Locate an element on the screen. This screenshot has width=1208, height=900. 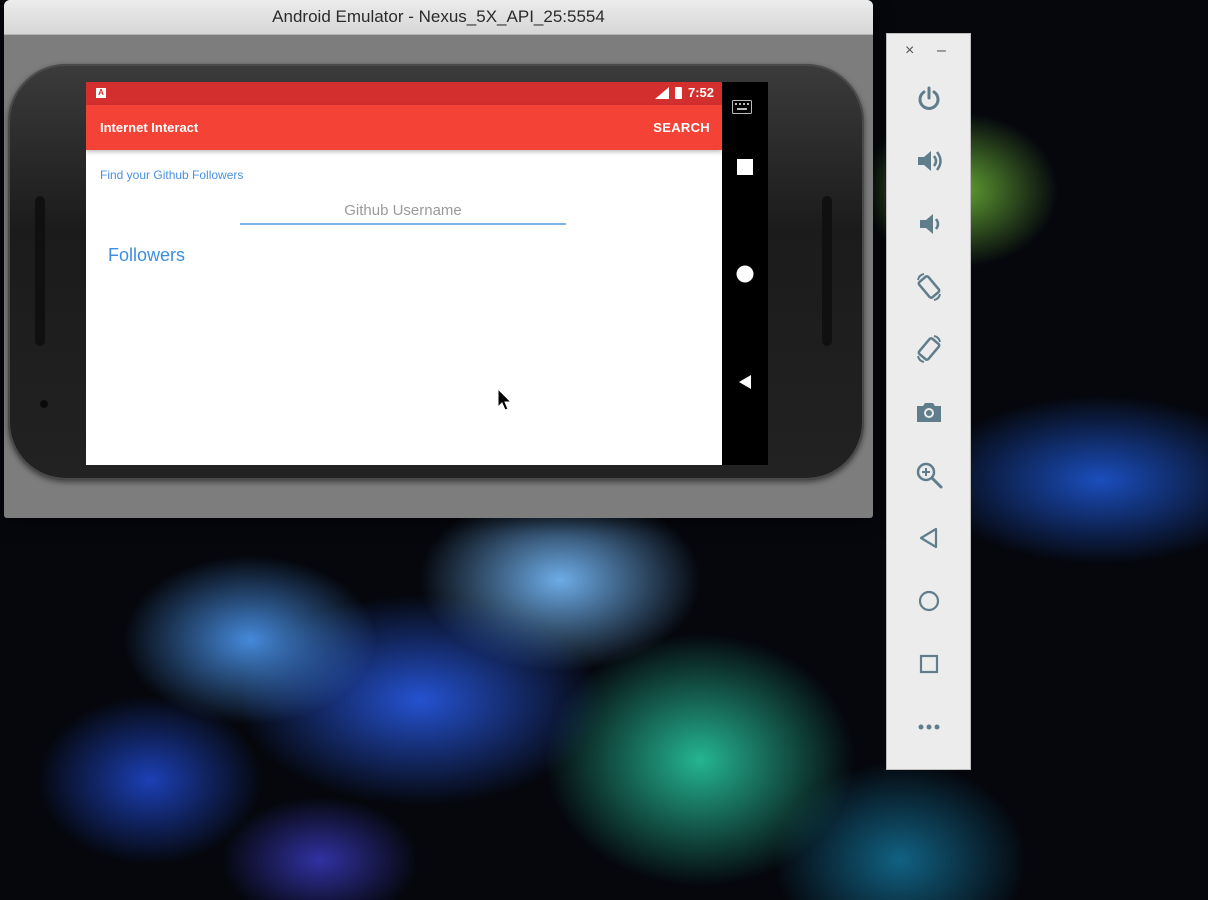
rotate-left-icon is located at coordinates (929, 287).